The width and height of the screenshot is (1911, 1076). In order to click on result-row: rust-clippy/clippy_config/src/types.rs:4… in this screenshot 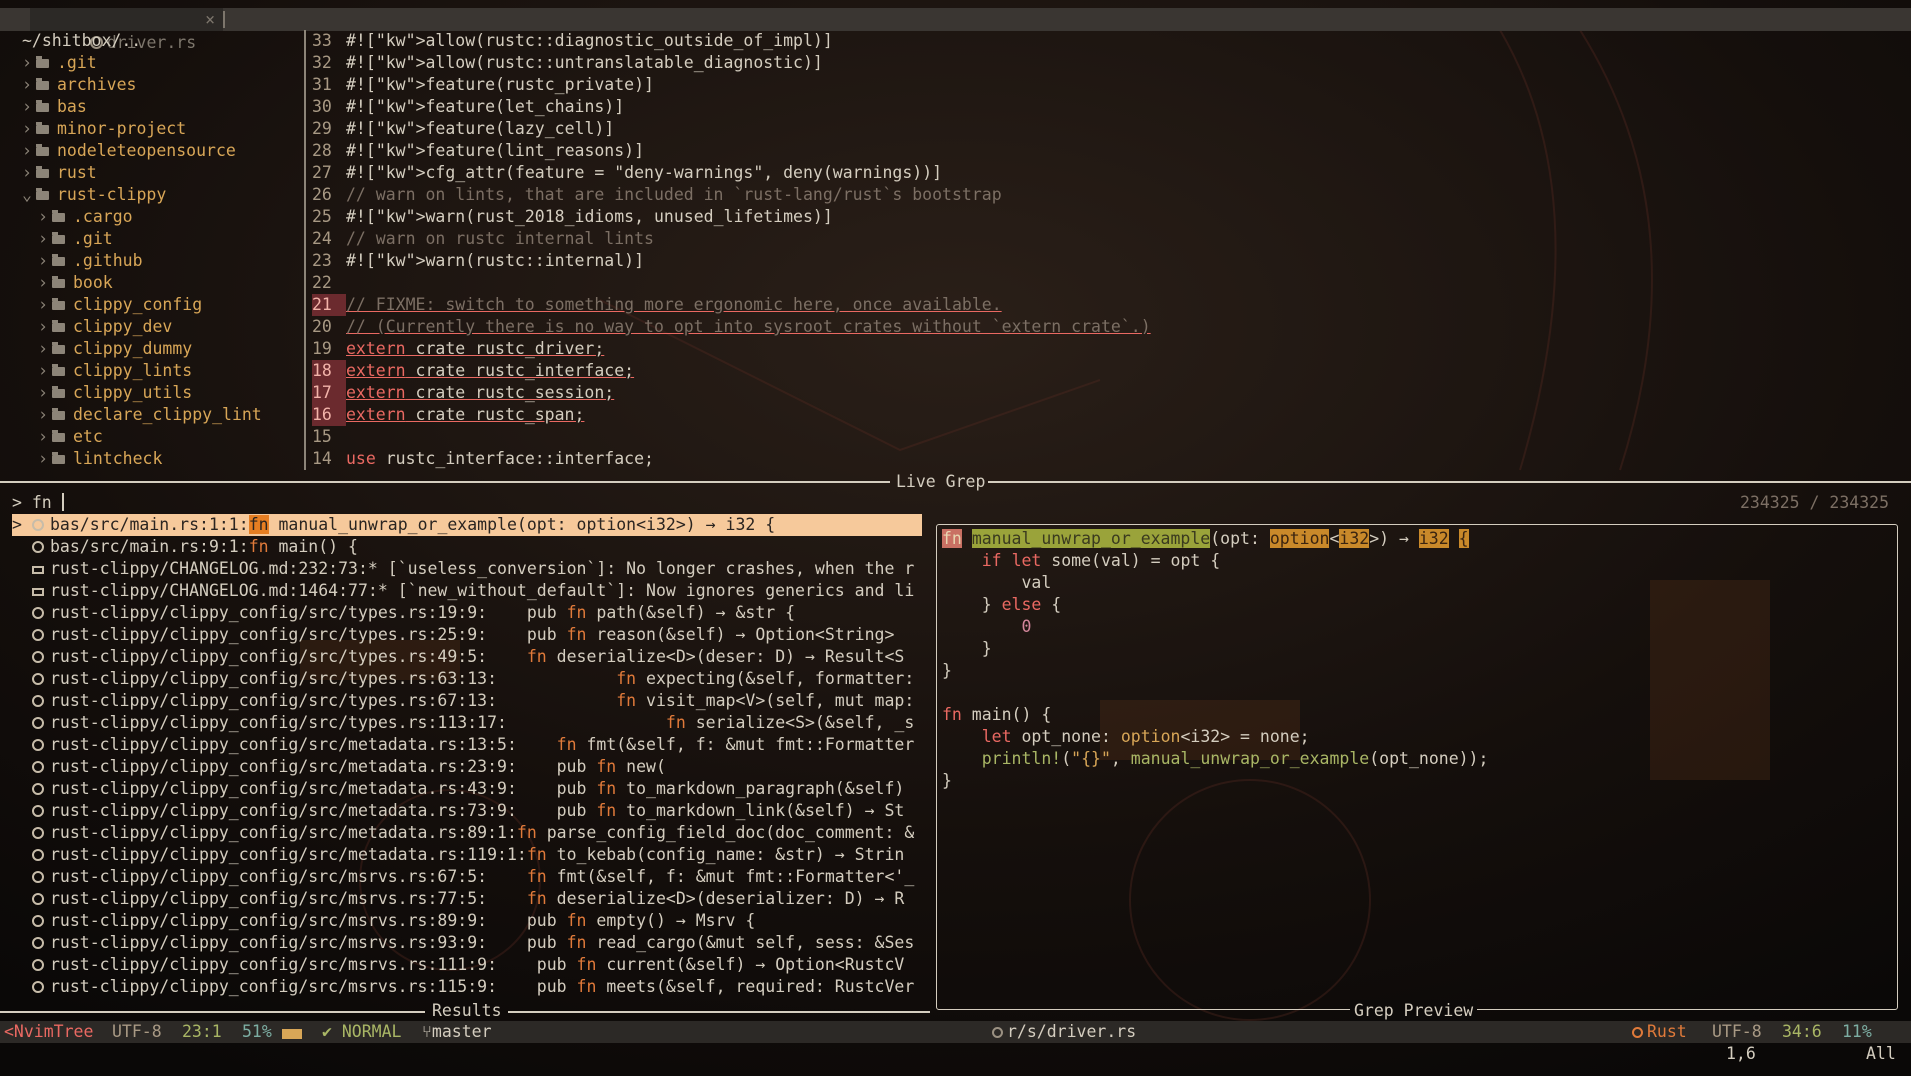, I will do `click(467, 657)`.